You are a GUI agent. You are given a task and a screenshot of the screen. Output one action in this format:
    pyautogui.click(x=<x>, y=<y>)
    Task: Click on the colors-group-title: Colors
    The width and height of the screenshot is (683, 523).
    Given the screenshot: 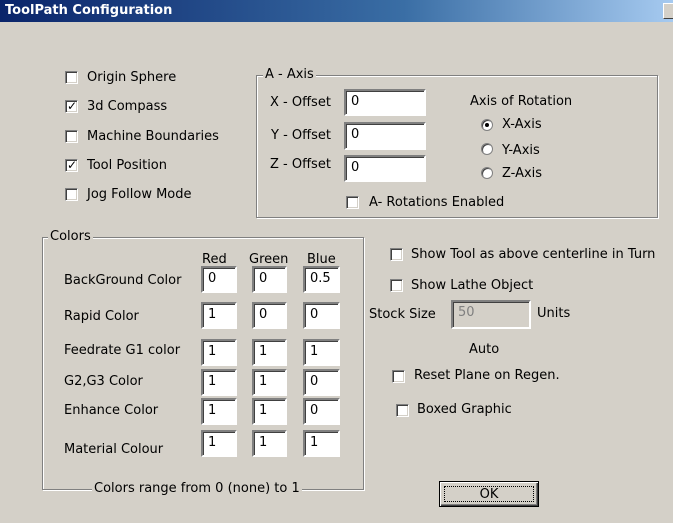 What is the action you would take?
    pyautogui.click(x=70, y=237)
    